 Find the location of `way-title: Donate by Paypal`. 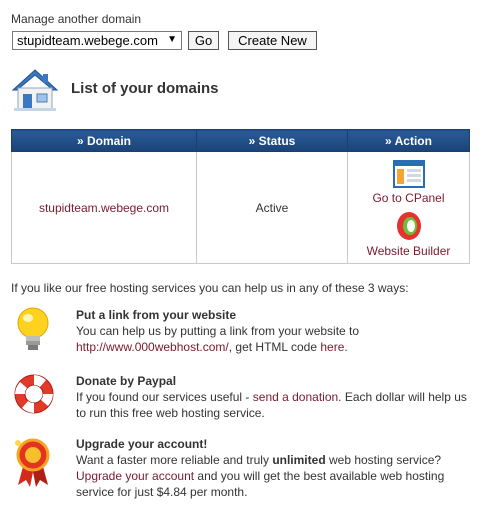

way-title: Donate by Paypal is located at coordinates (126, 381).